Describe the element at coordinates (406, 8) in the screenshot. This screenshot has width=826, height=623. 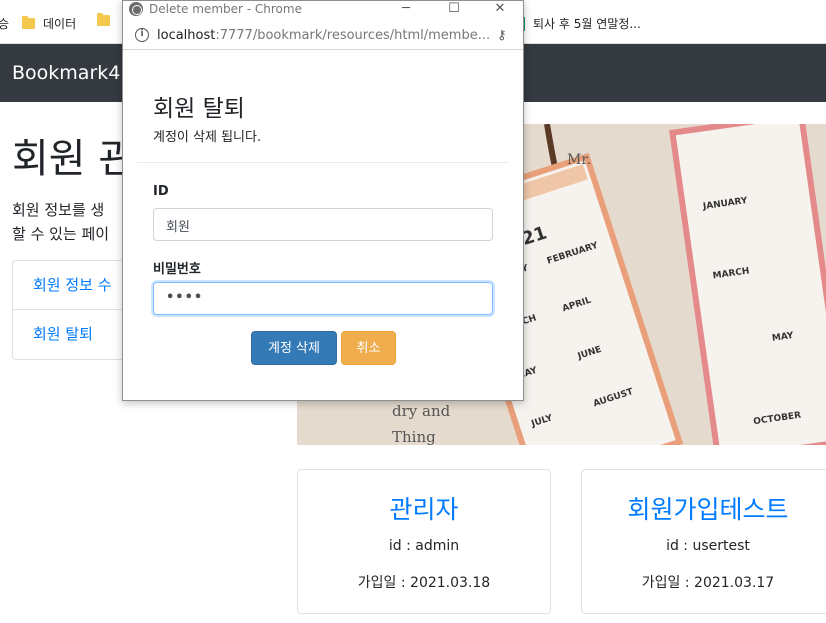
I see `minimize-icon: ─` at that location.